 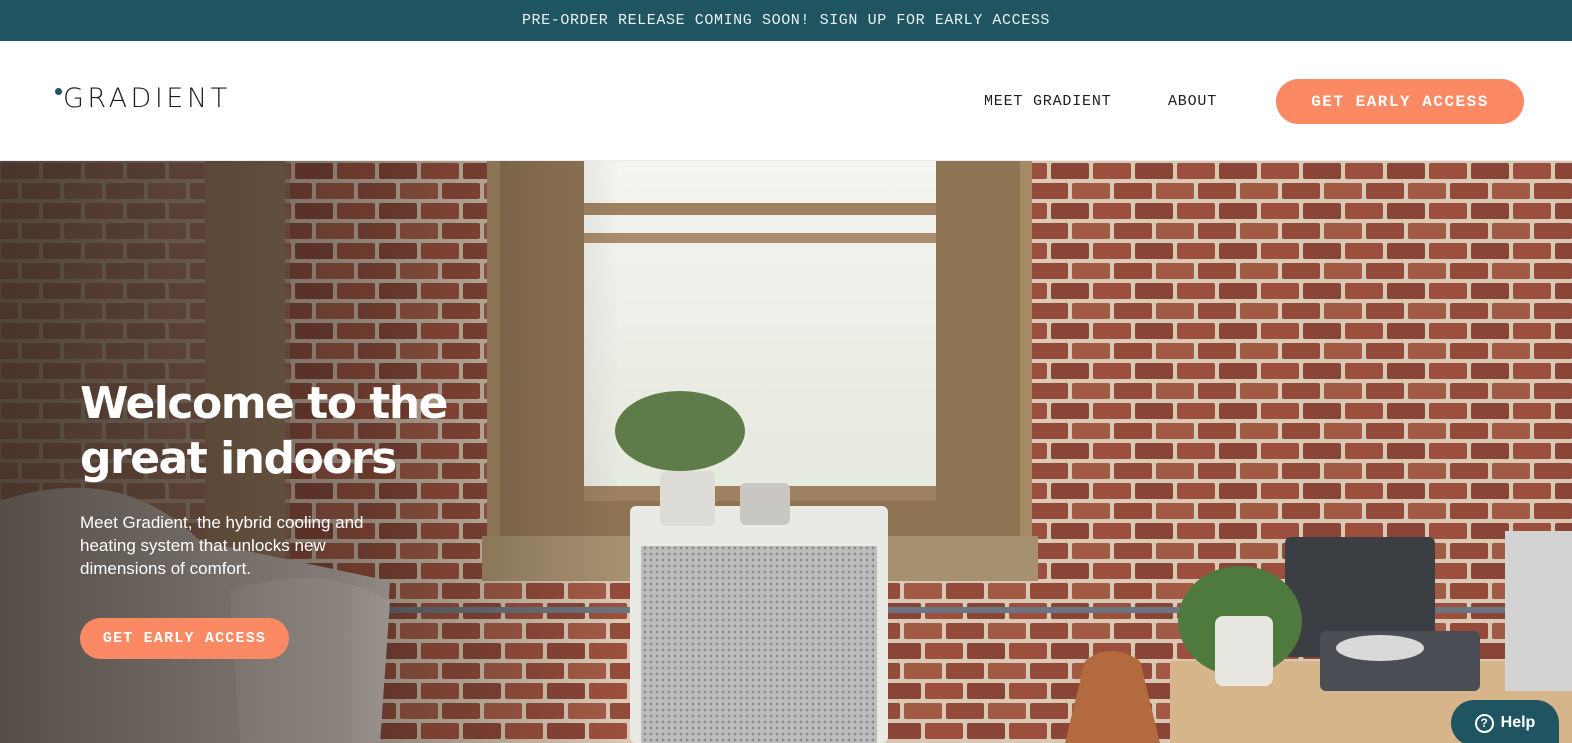 What do you see at coordinates (1518, 722) in the screenshot?
I see `help-label: Help` at bounding box center [1518, 722].